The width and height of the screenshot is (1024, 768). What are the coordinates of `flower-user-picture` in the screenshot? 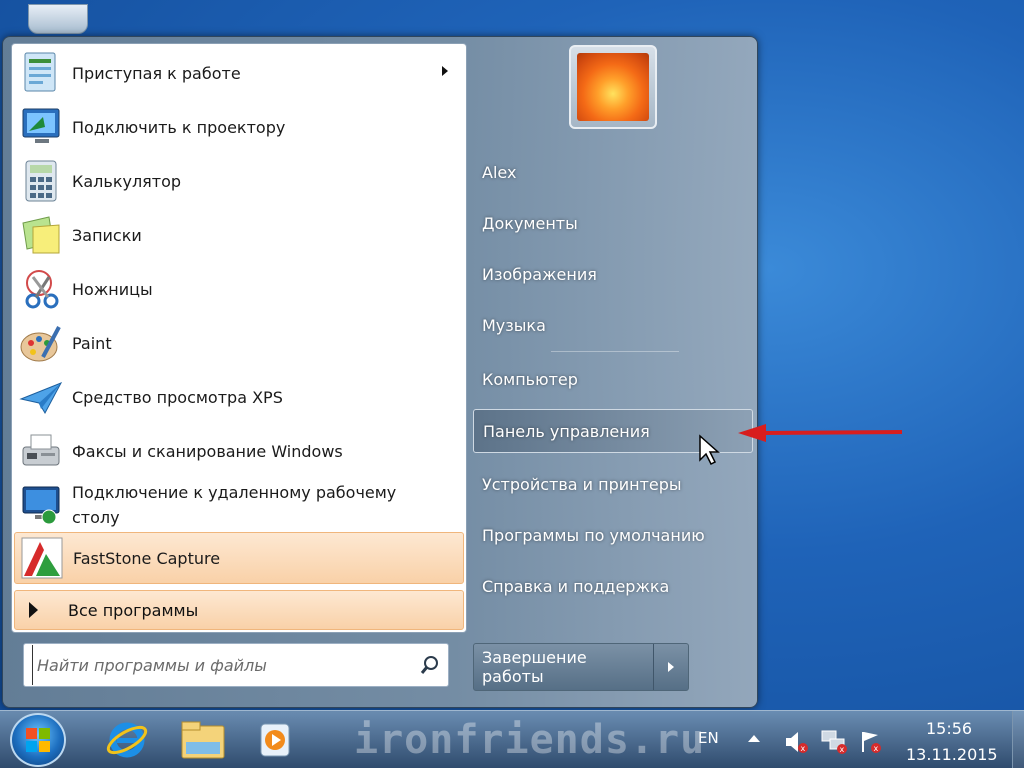 It's located at (613, 87).